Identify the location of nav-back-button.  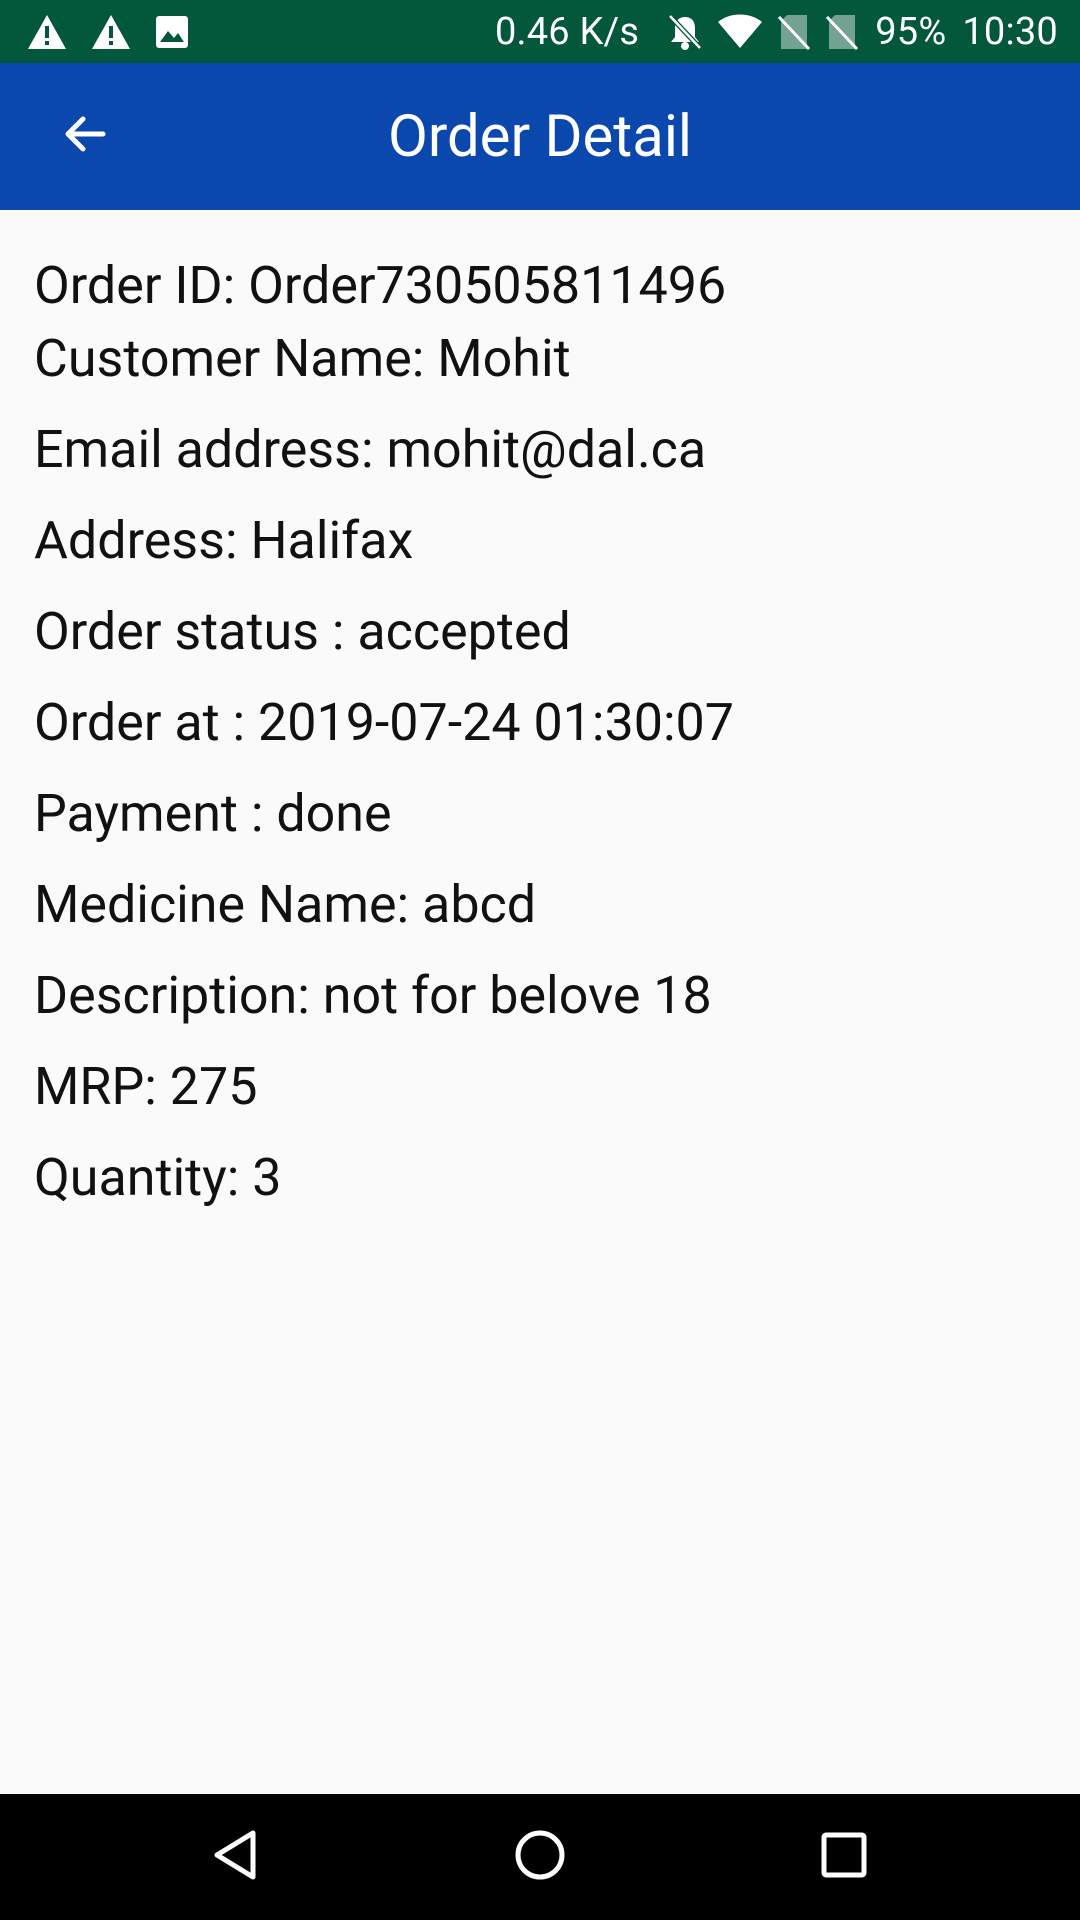
(235, 1857).